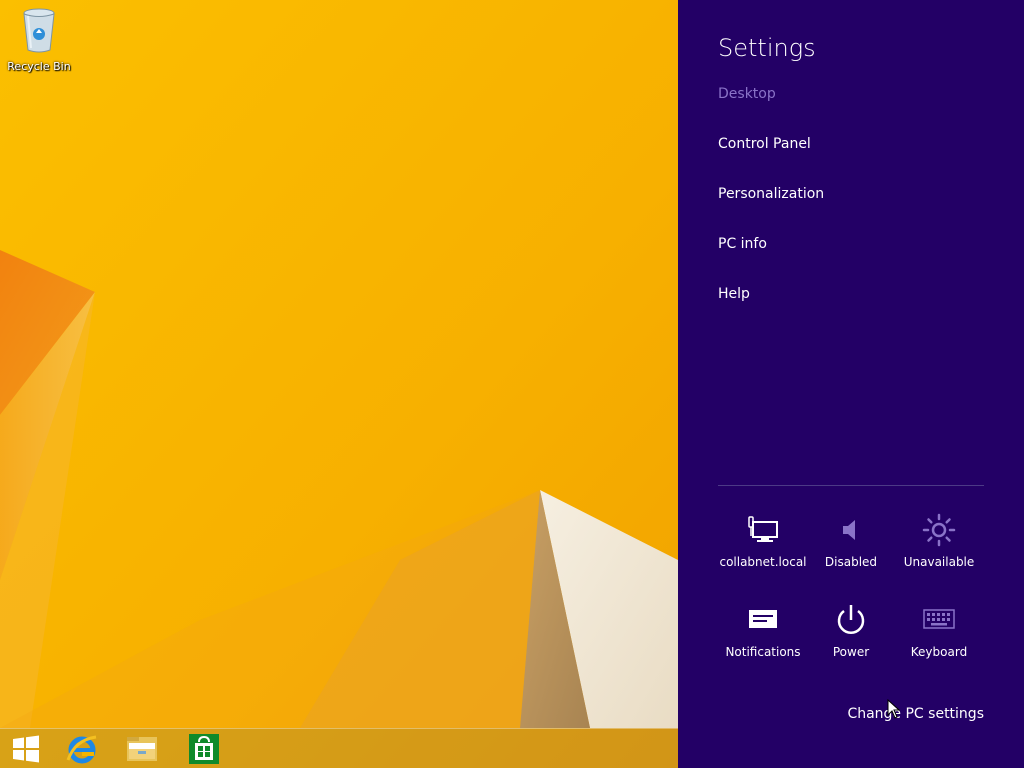 This screenshot has width=1024, height=768. I want to click on internet-explorer-button, so click(82, 748).